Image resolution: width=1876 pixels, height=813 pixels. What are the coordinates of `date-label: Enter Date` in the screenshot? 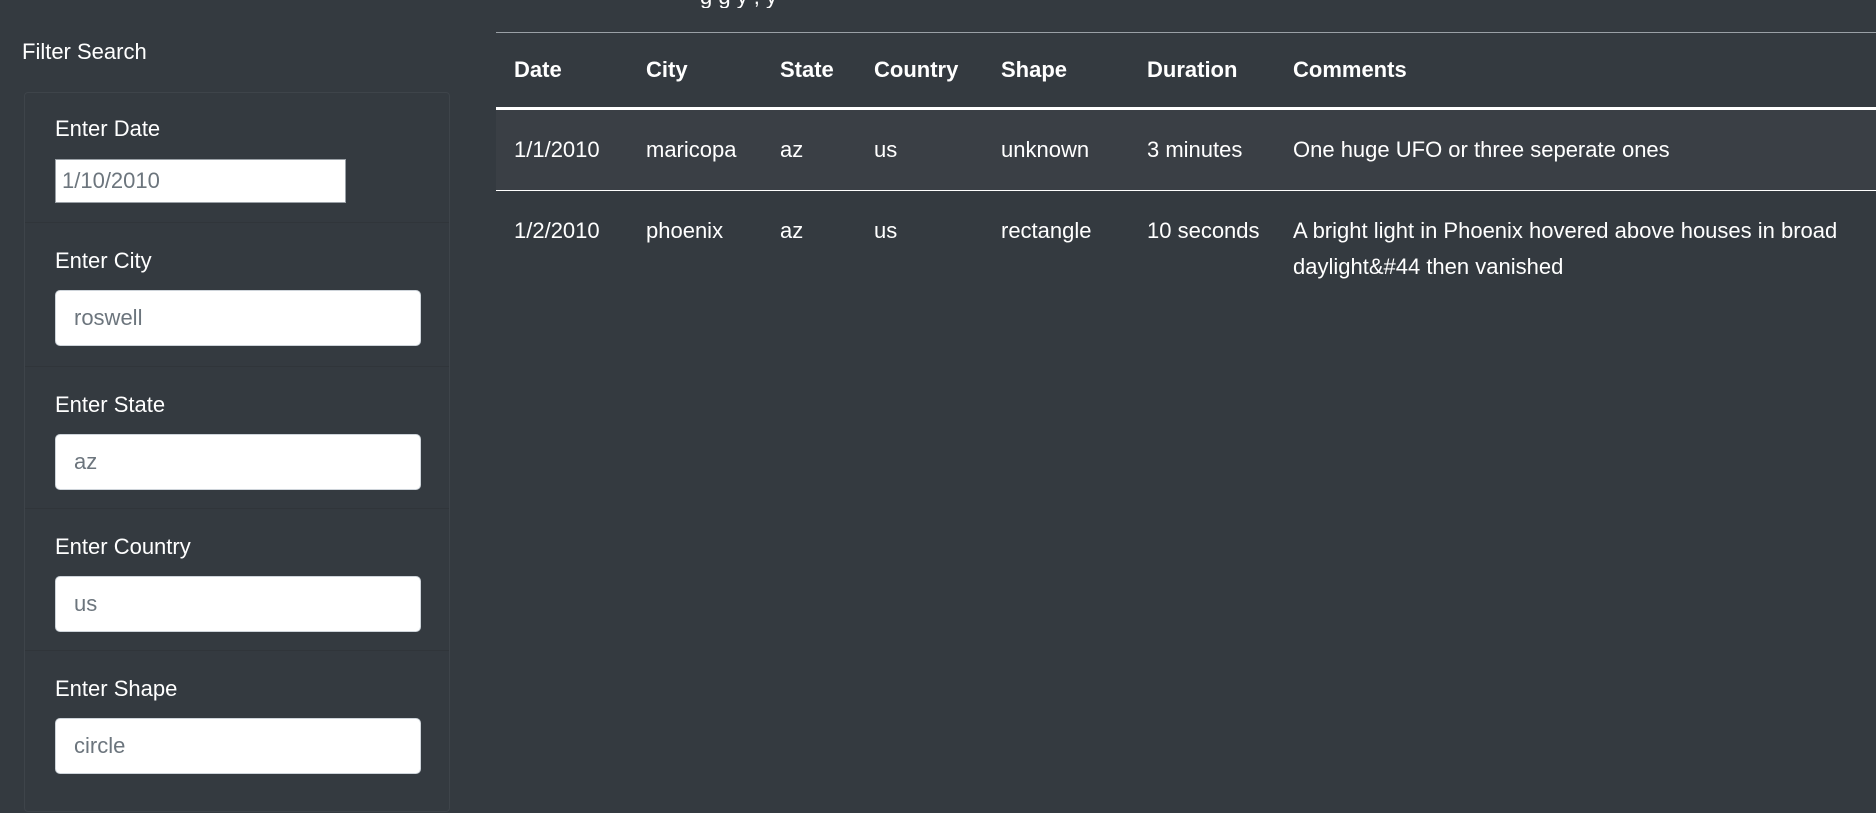 It's located at (108, 128).